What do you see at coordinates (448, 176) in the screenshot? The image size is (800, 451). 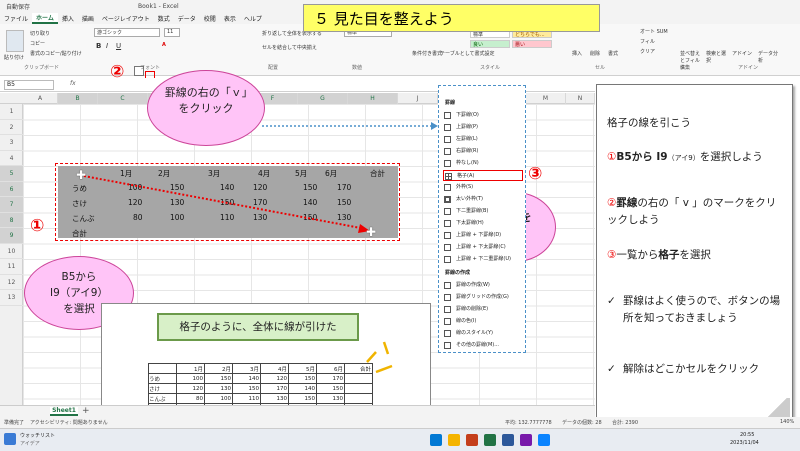 I see `all-borders-icon` at bounding box center [448, 176].